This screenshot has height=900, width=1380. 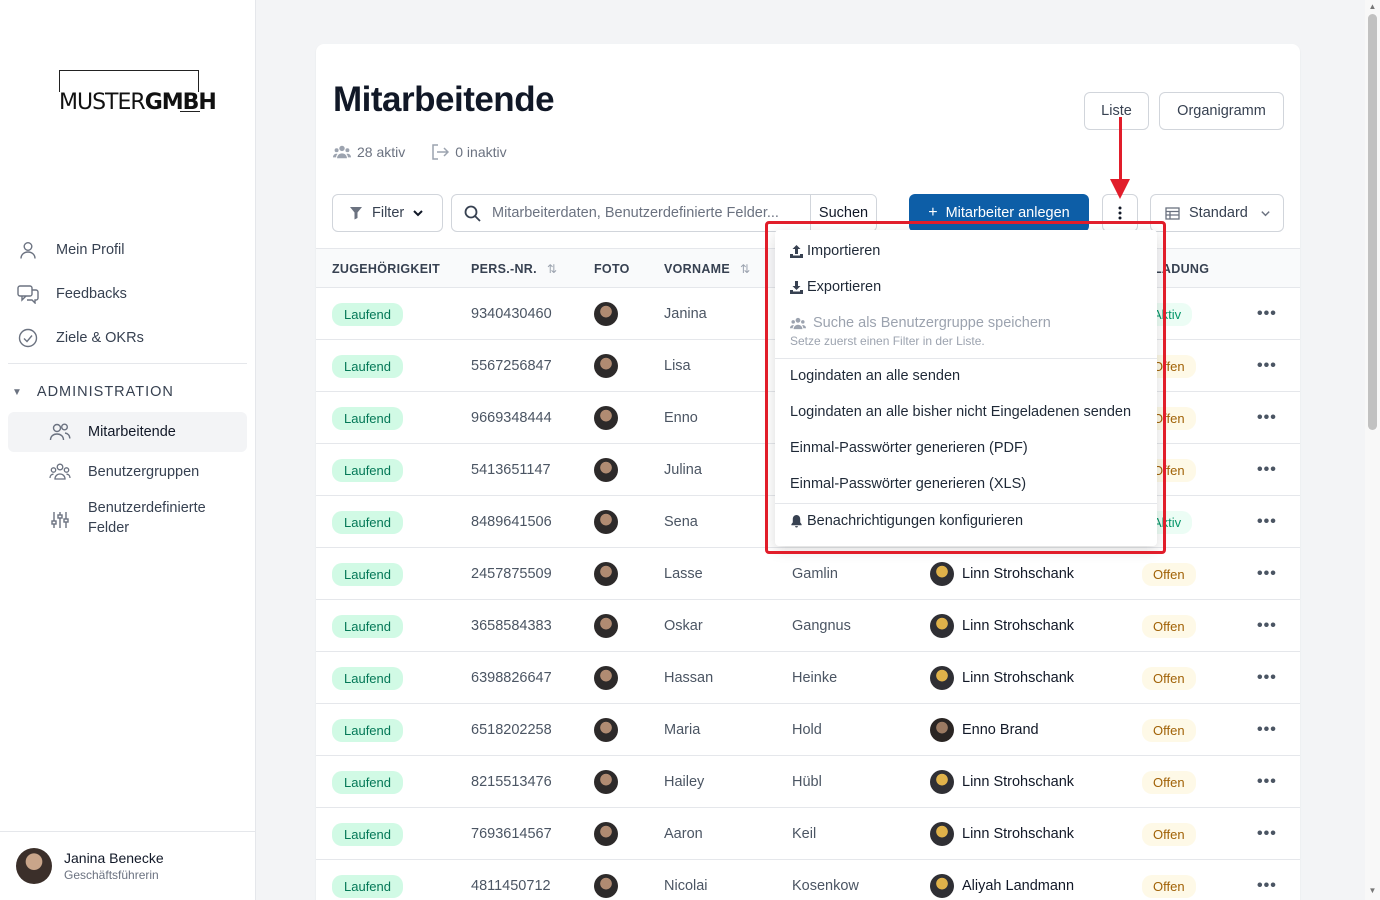 What do you see at coordinates (875, 376) in the screenshot?
I see `menu-item-send-all: Logindaten an alle senden` at bounding box center [875, 376].